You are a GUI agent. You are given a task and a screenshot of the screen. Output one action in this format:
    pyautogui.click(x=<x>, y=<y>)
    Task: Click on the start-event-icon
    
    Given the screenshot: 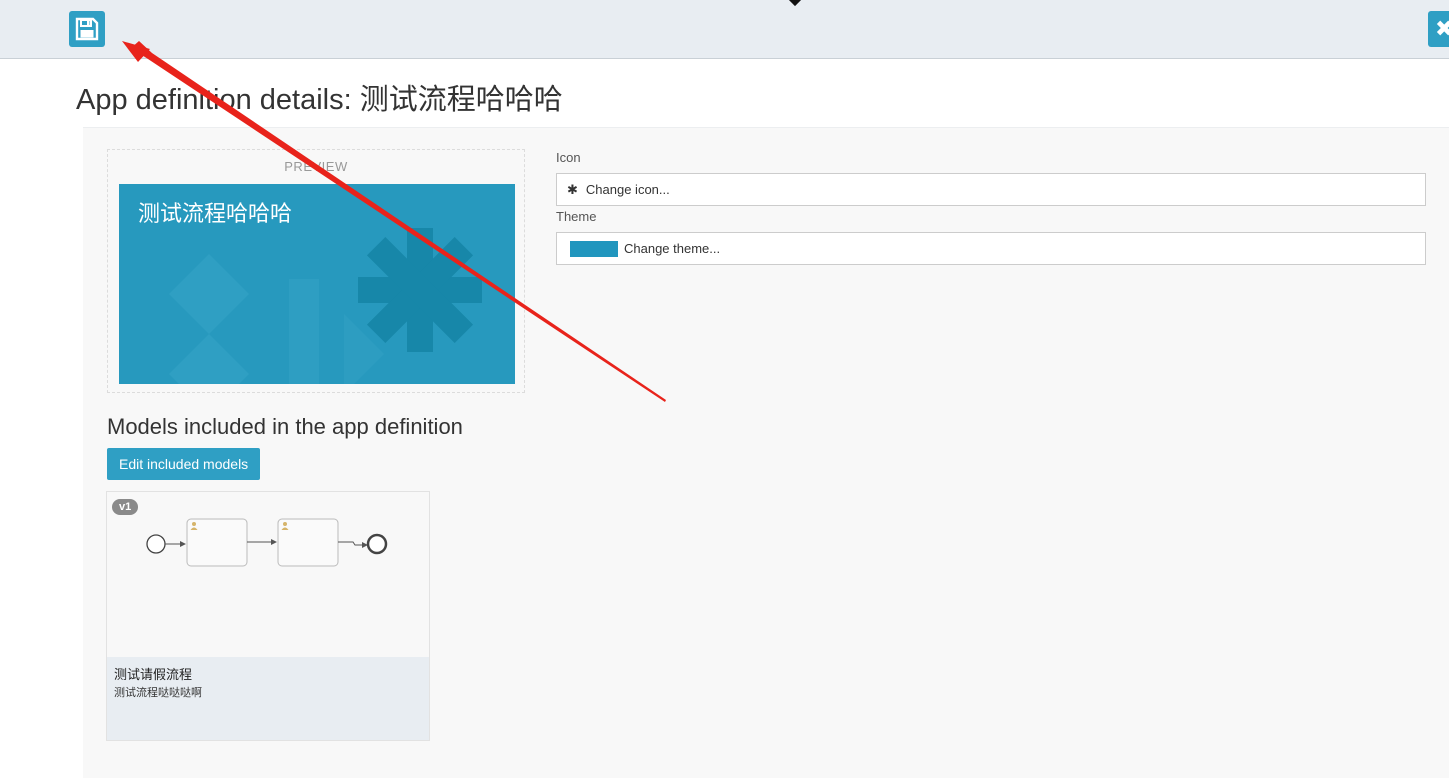 What is the action you would take?
    pyautogui.click(x=156, y=544)
    